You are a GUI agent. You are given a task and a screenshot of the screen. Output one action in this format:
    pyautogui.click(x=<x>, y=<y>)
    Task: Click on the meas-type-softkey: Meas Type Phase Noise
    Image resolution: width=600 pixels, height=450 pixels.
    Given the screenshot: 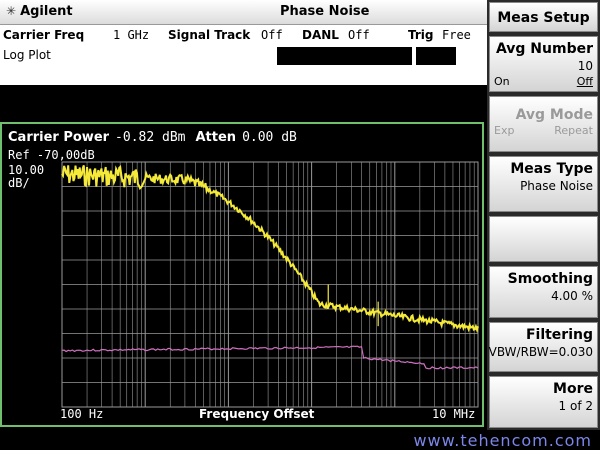 What is the action you would take?
    pyautogui.click(x=543, y=184)
    